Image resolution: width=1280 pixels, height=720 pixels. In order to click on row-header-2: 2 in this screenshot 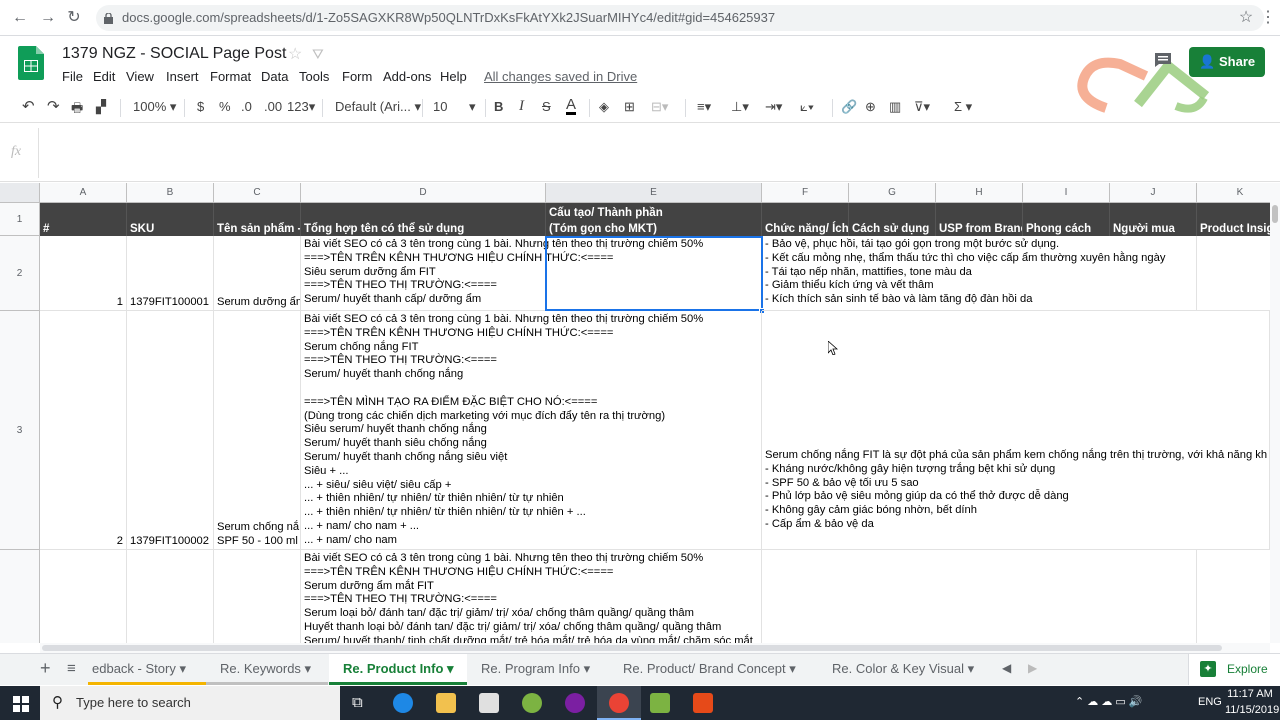, I will do `click(20, 273)`.